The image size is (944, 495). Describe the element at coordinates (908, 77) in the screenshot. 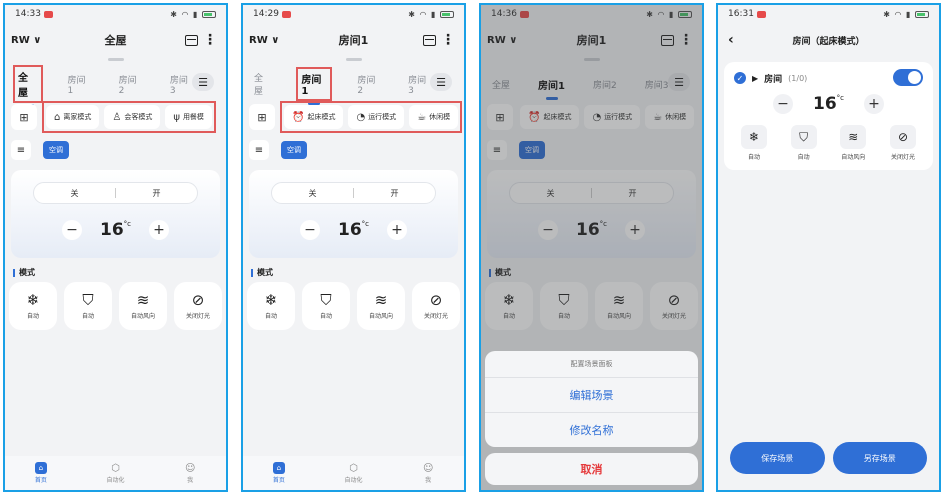

I see `room-toggle` at that location.